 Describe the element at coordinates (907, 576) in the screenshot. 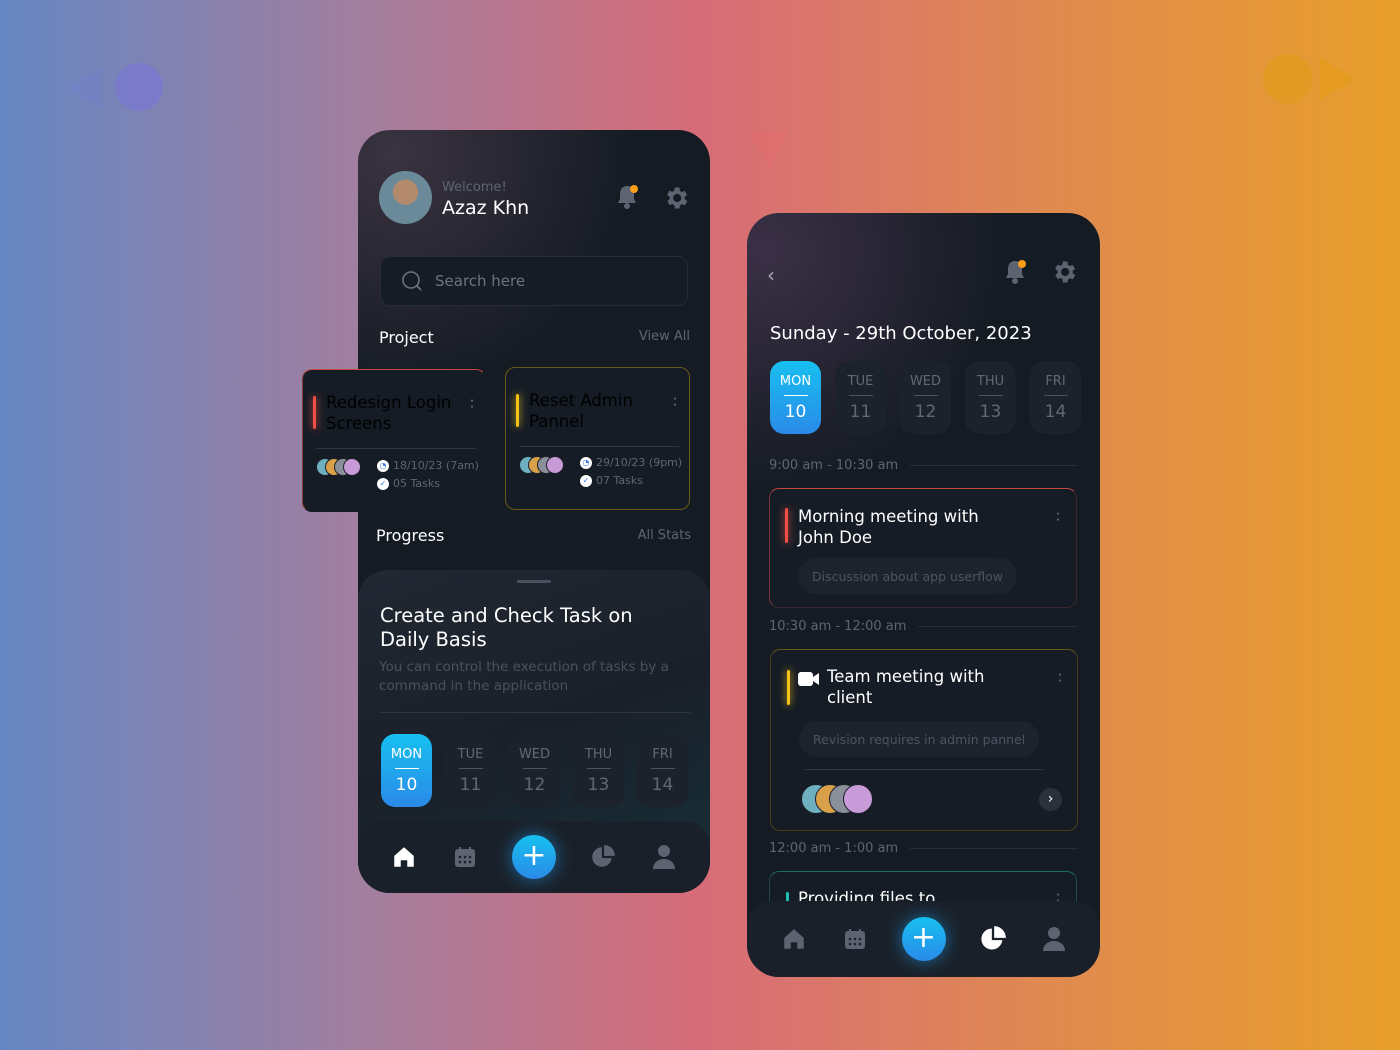

I see `event-note: Discussion about app userflow` at that location.